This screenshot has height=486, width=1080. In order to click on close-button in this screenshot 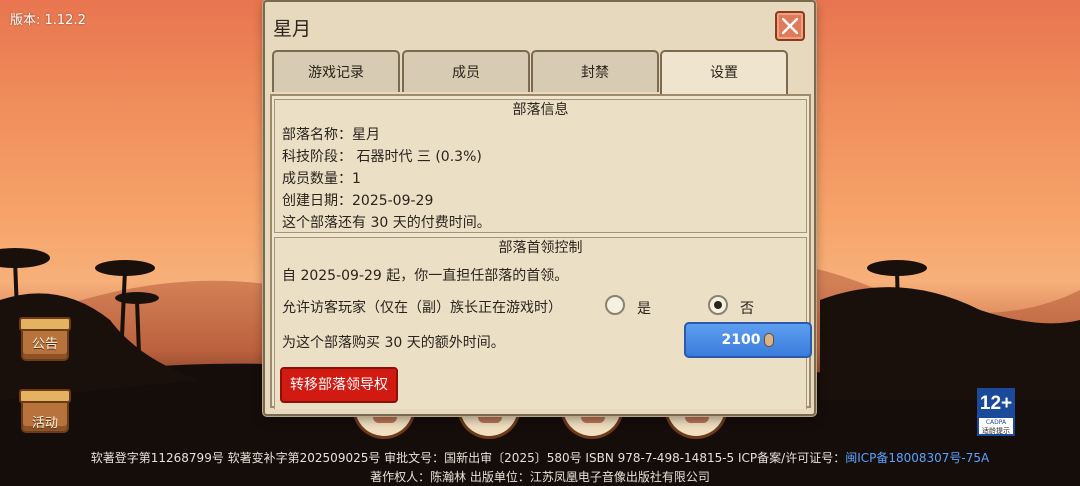, I will do `click(790, 26)`.